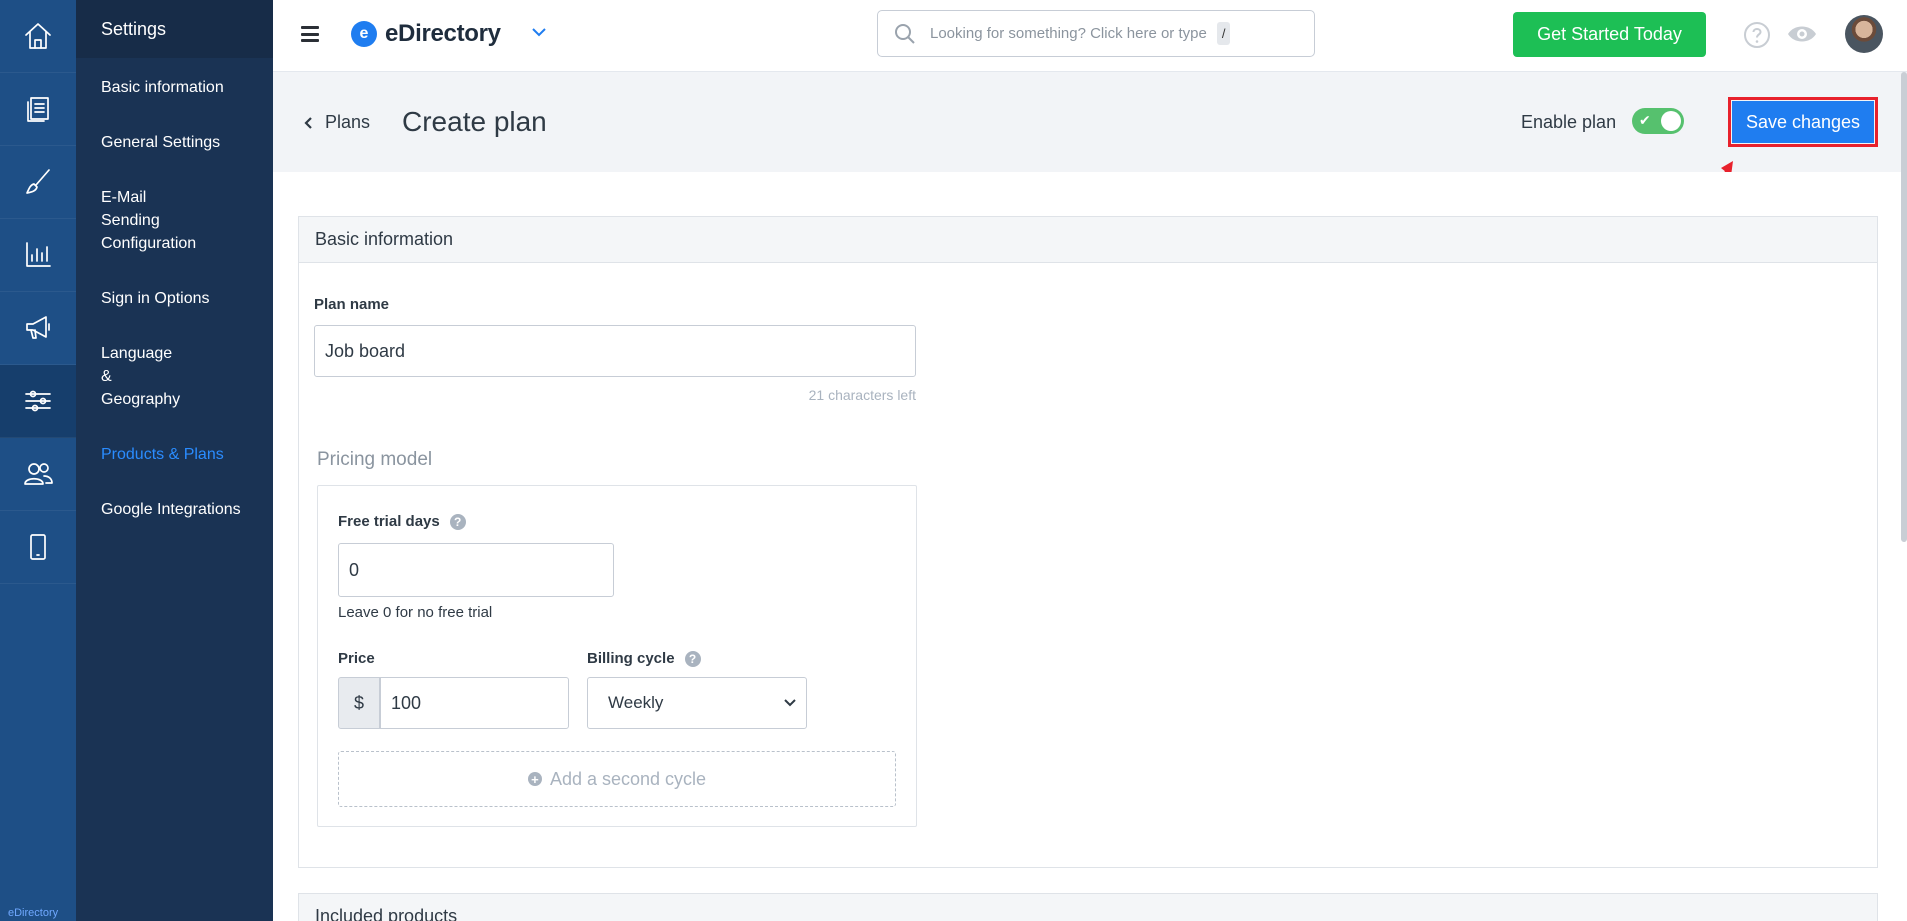 The image size is (1907, 921). I want to click on included-products-card: Included products, so click(1088, 907).